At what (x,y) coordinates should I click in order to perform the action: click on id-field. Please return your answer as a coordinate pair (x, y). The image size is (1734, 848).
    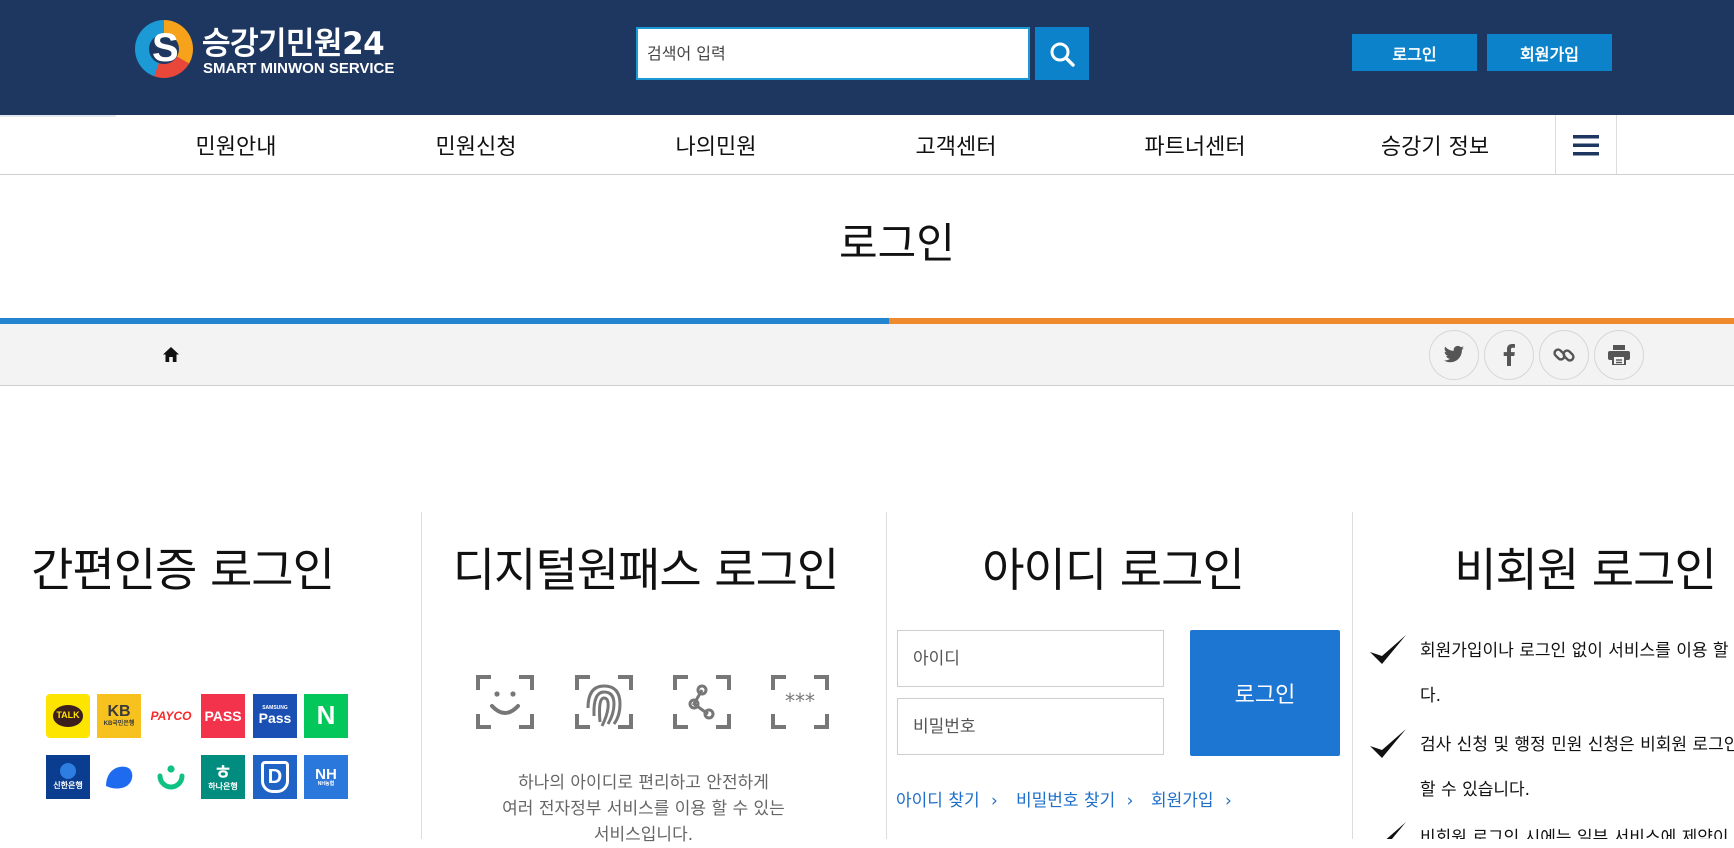
    Looking at the image, I should click on (1030, 658).